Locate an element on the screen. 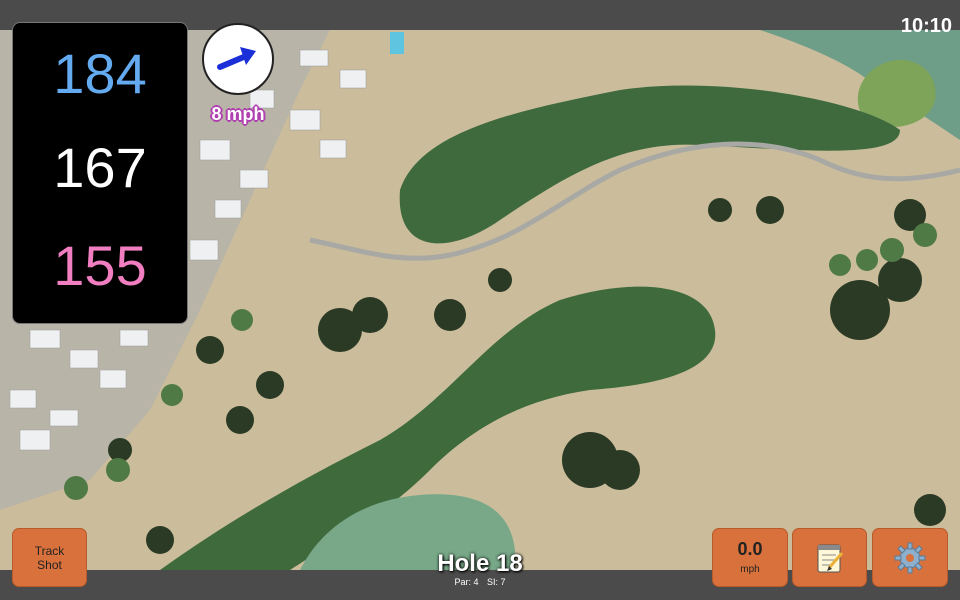 The image size is (960, 600). back-yardage: 184 is located at coordinates (100, 73).